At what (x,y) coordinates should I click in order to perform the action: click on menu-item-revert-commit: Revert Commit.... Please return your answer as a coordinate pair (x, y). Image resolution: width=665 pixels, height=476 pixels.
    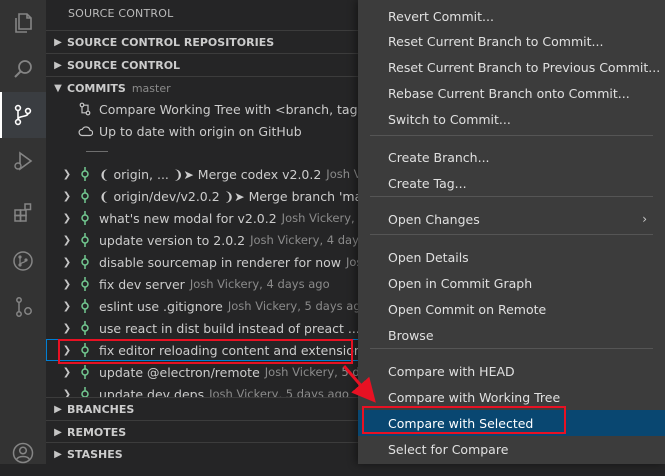
    Looking at the image, I should click on (511, 16).